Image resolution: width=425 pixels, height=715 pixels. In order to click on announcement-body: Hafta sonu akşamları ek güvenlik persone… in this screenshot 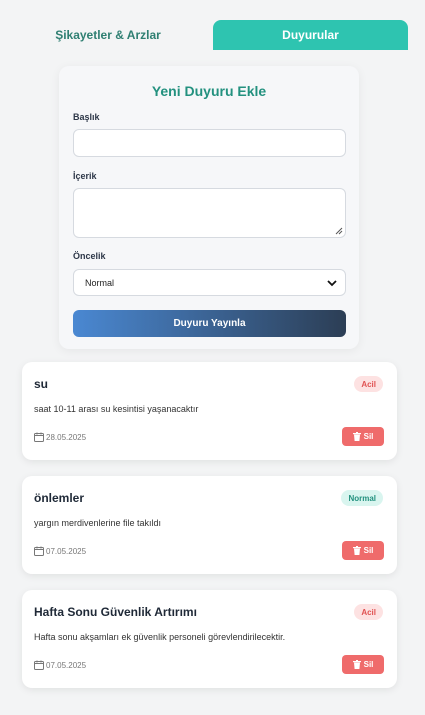, I will do `click(160, 637)`.